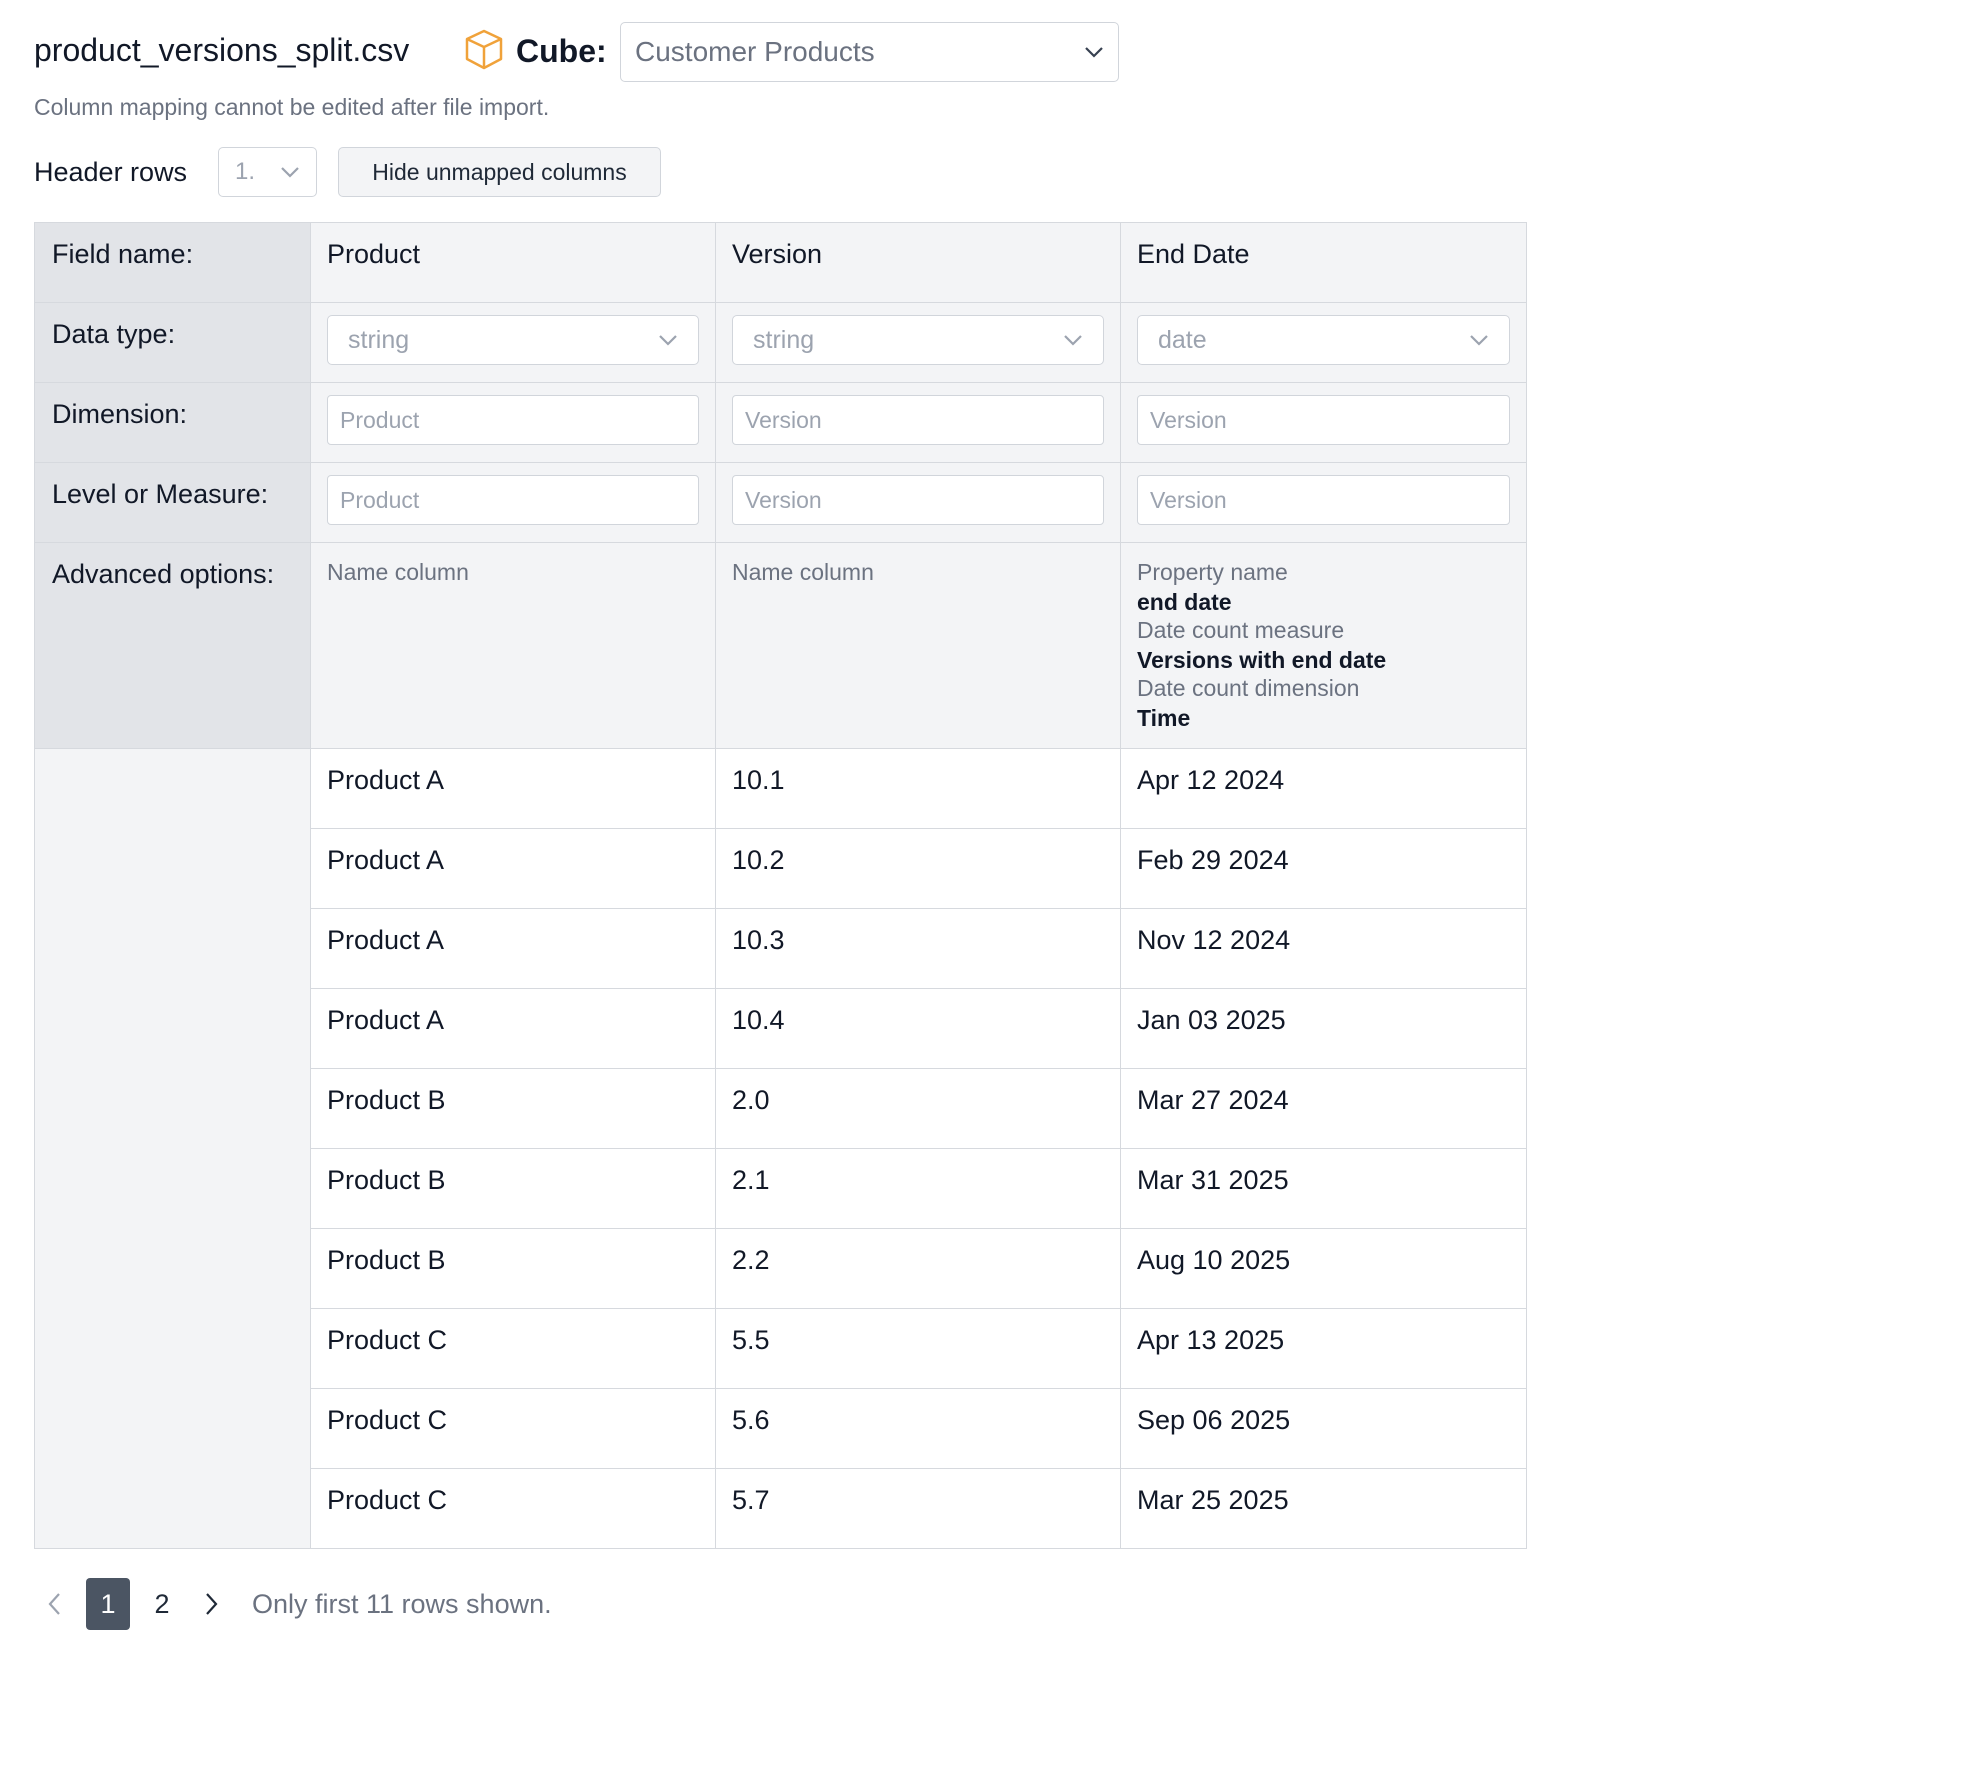  I want to click on page-button-1: 1, so click(108, 1604).